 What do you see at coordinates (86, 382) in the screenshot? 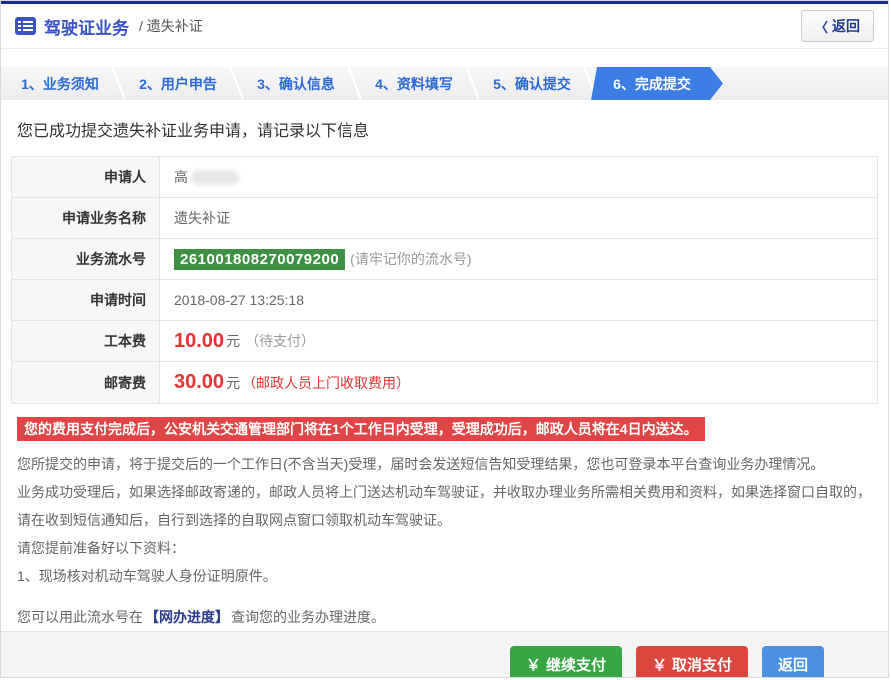
I see `row-label: 邮寄费` at bounding box center [86, 382].